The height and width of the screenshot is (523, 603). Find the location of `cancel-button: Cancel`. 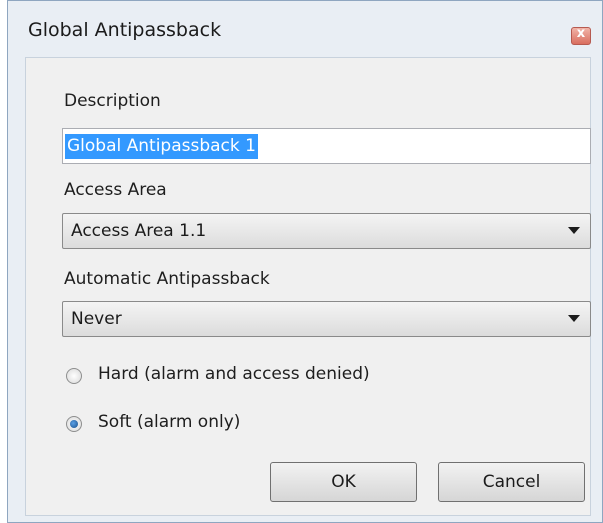

cancel-button: Cancel is located at coordinates (511, 482).